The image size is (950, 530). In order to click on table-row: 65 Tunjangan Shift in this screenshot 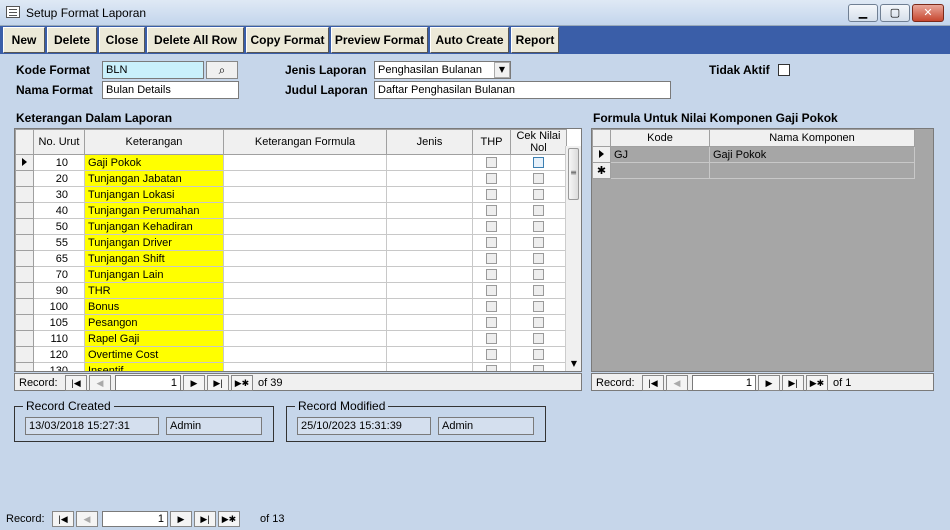, I will do `click(291, 258)`.